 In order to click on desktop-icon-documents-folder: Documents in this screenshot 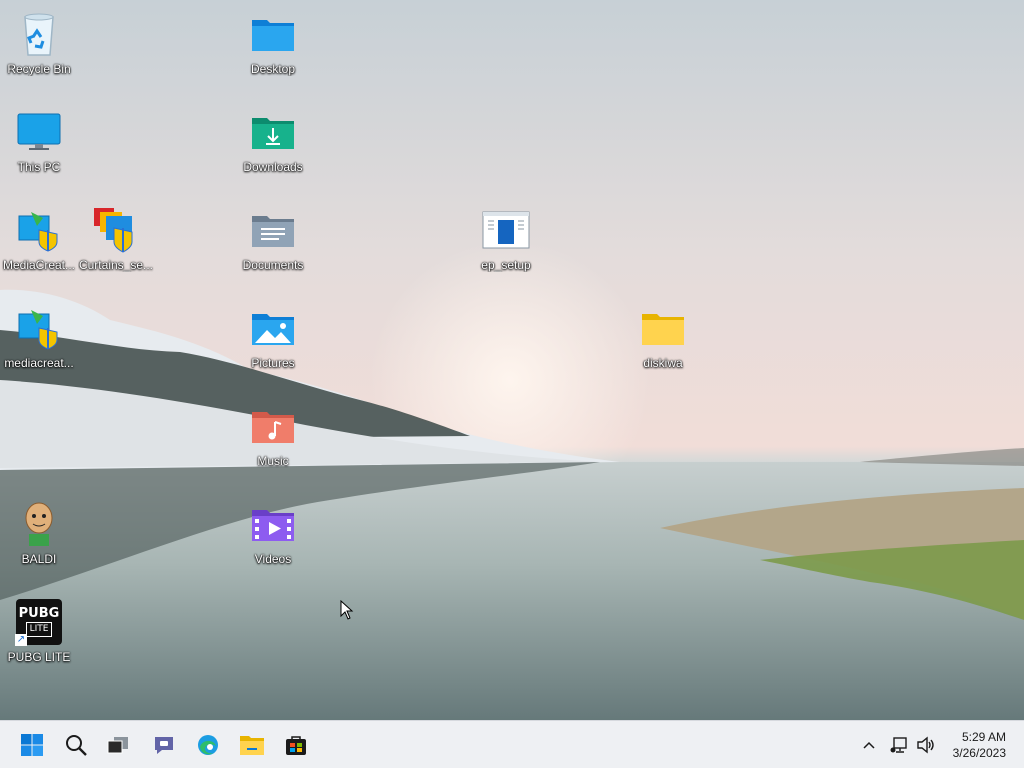, I will do `click(273, 246)`.